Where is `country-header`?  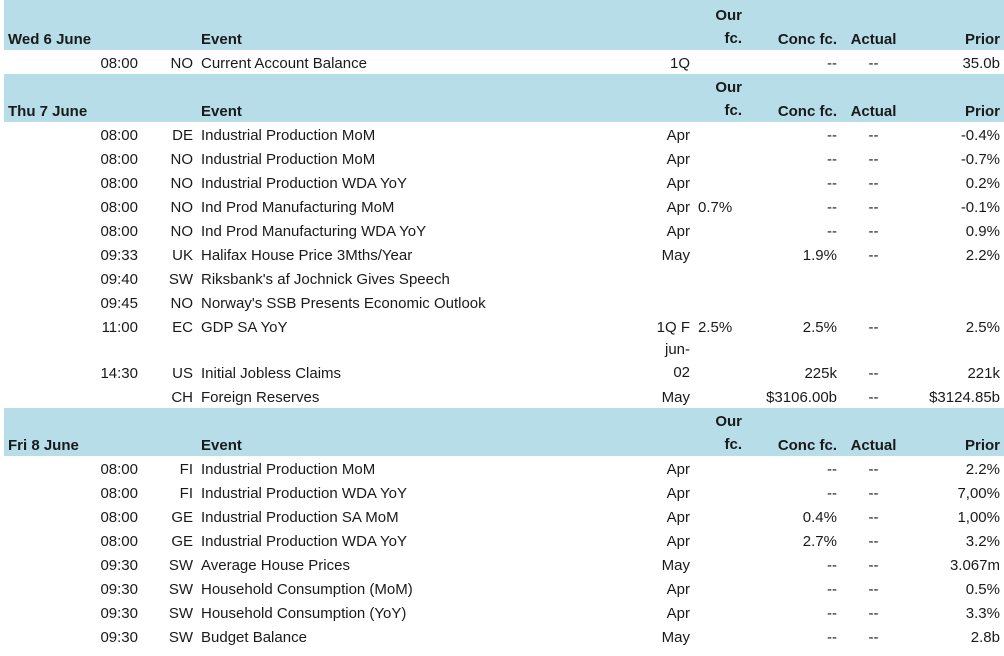
country-header is located at coordinates (169, 432).